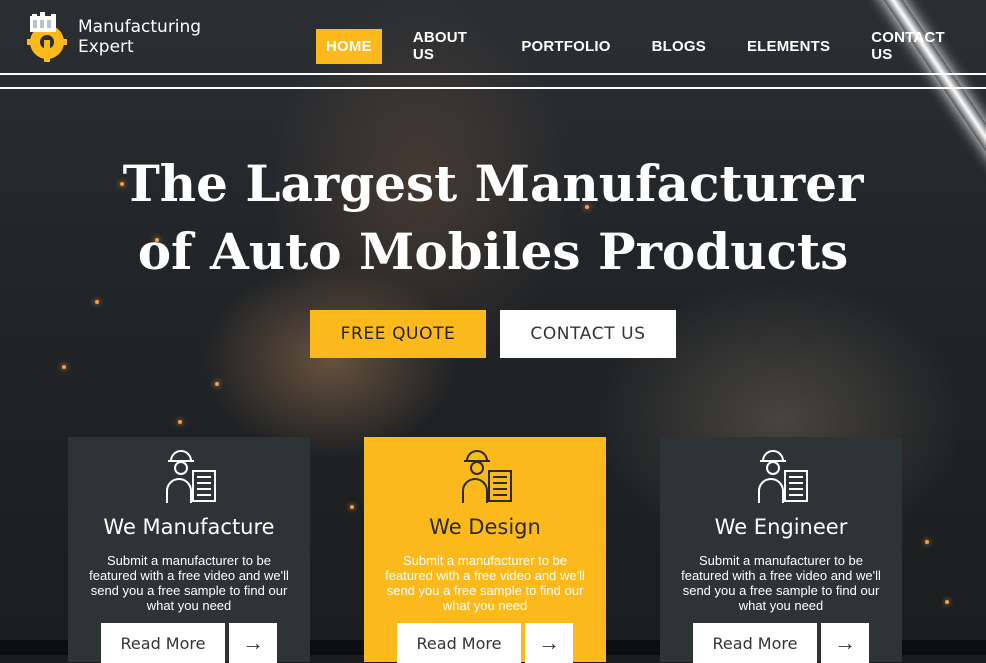 This screenshot has height=663, width=986. I want to click on nav-about-us: ABOUT US, so click(447, 46).